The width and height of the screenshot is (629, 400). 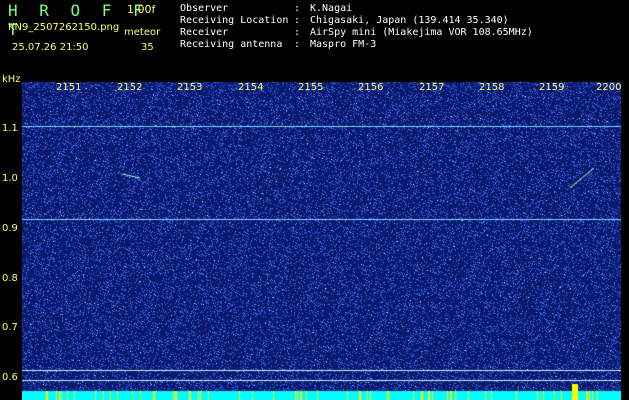 I want to click on freq-tick-label: 0.6, so click(x=10, y=377).